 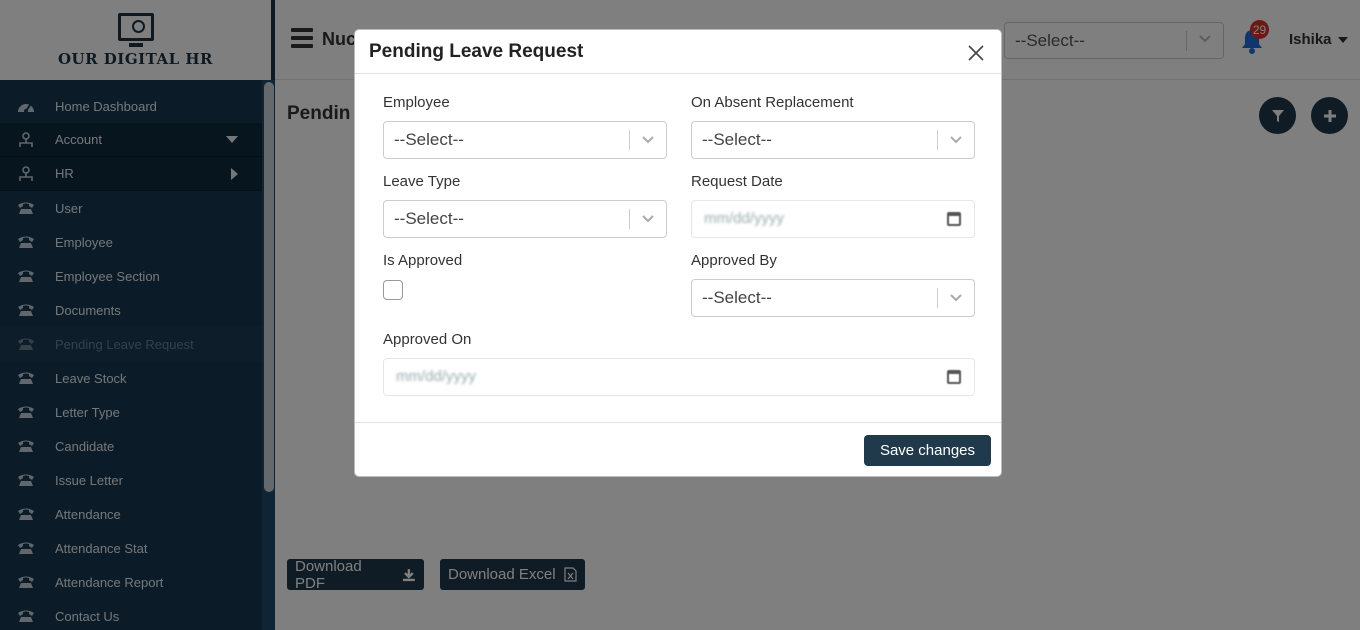 I want to click on replacement-select: --Select--, so click(x=833, y=140).